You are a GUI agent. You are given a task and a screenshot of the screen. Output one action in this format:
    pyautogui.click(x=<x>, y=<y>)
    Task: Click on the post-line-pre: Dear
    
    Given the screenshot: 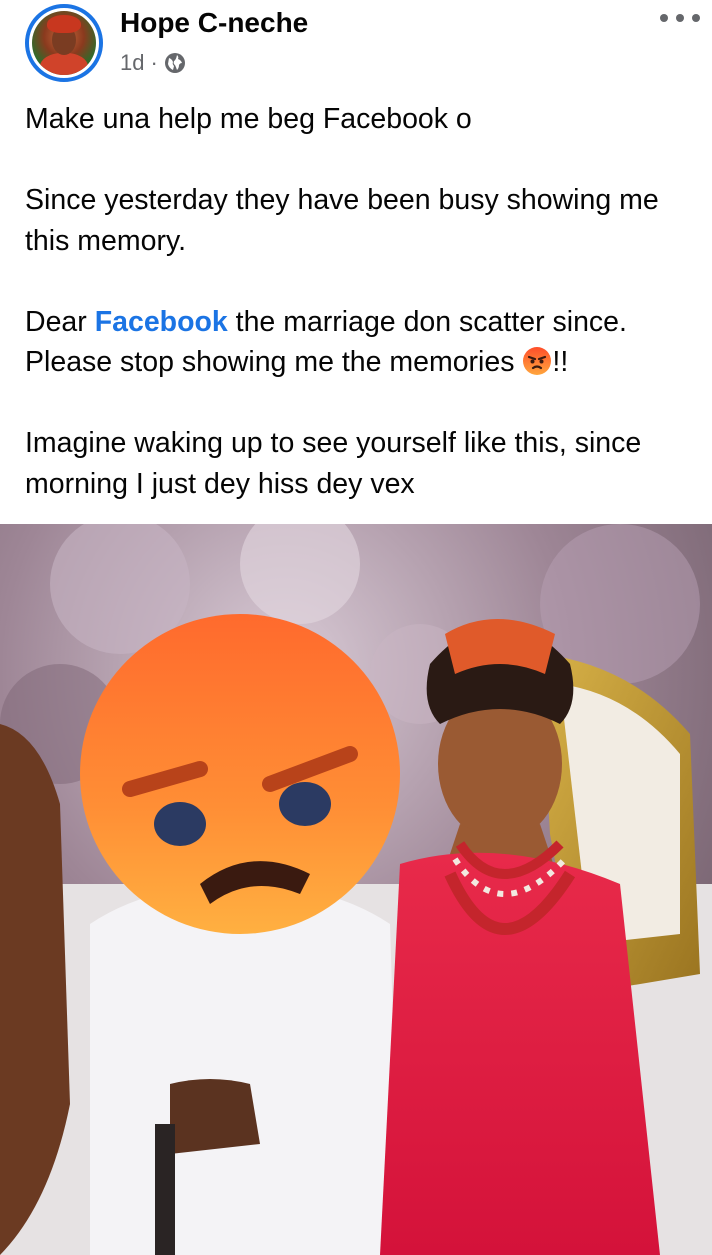 What is the action you would take?
    pyautogui.click(x=60, y=321)
    